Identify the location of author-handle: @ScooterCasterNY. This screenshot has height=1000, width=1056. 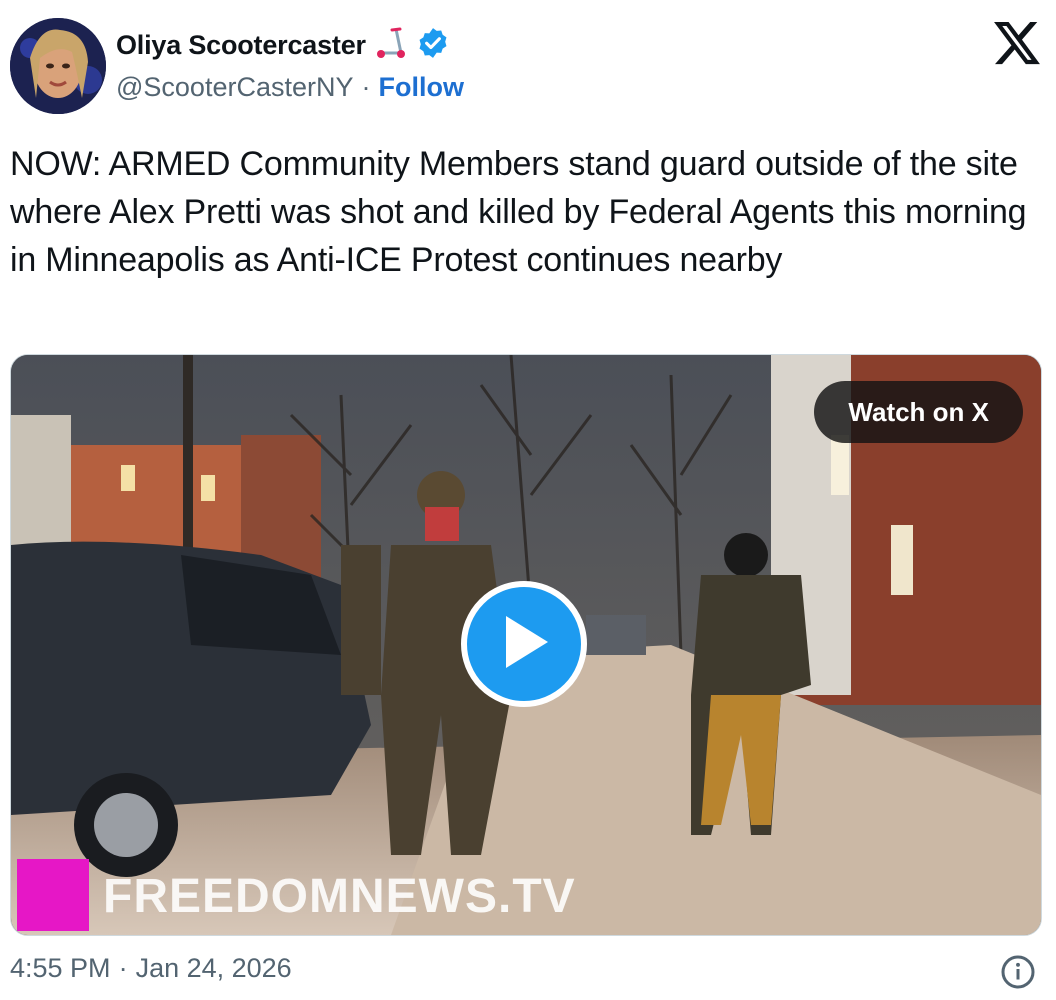
(235, 87).